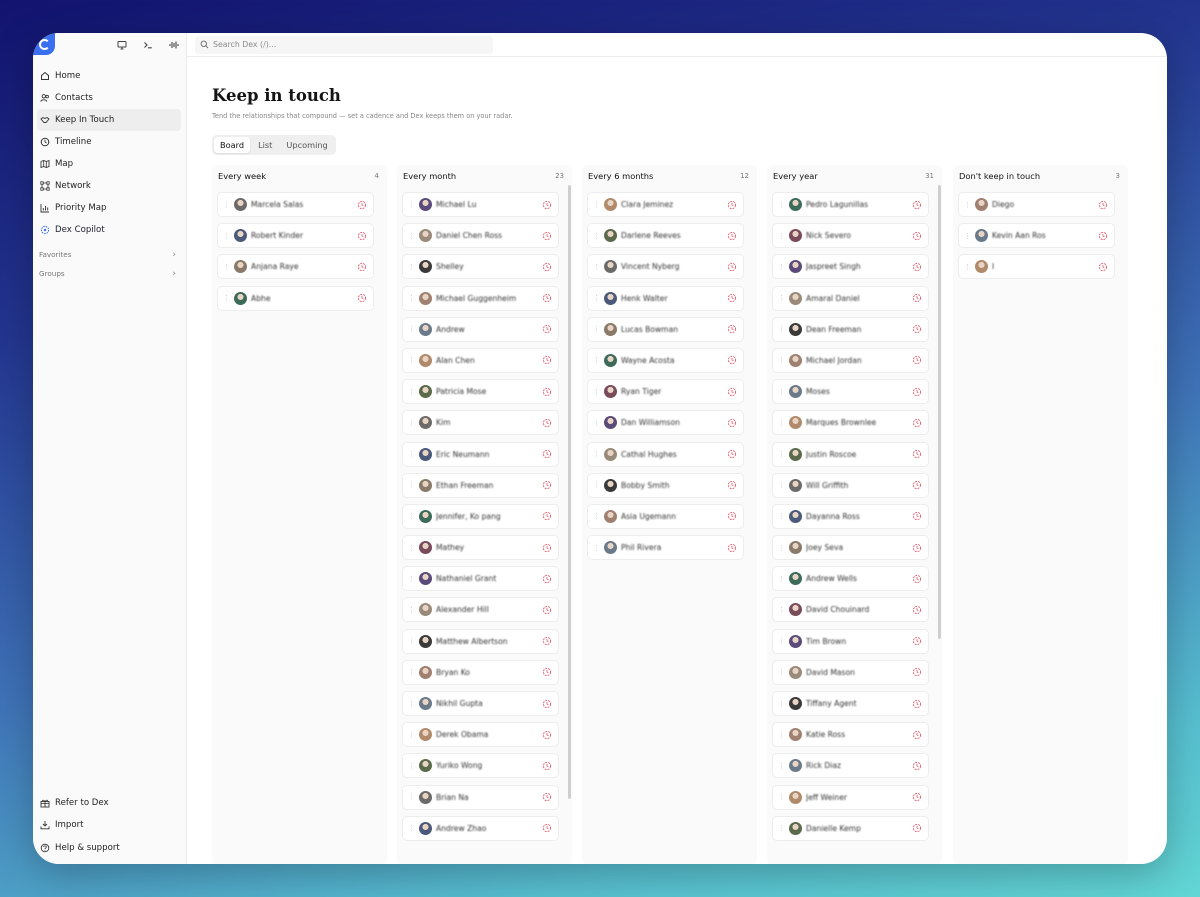  I want to click on contact-card: ⋮ Ryan Tiger, so click(665, 392).